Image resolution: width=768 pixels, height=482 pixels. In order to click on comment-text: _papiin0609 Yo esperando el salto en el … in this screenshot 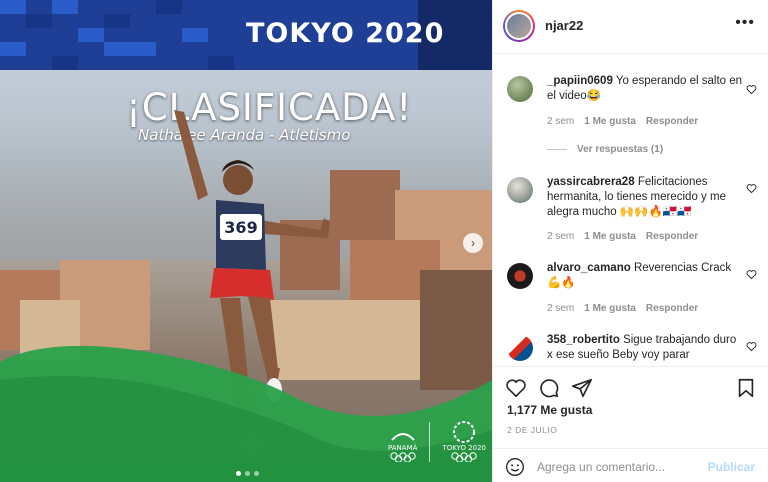, I will do `click(645, 89)`.